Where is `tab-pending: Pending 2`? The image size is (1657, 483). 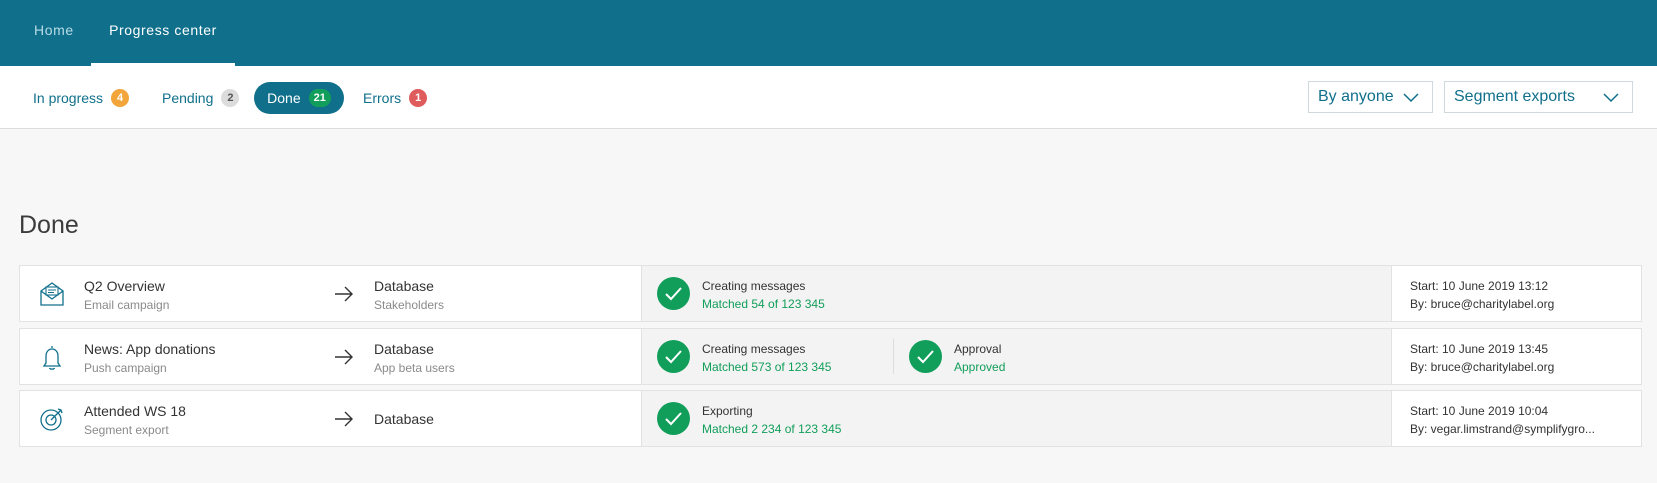 tab-pending: Pending 2 is located at coordinates (201, 98).